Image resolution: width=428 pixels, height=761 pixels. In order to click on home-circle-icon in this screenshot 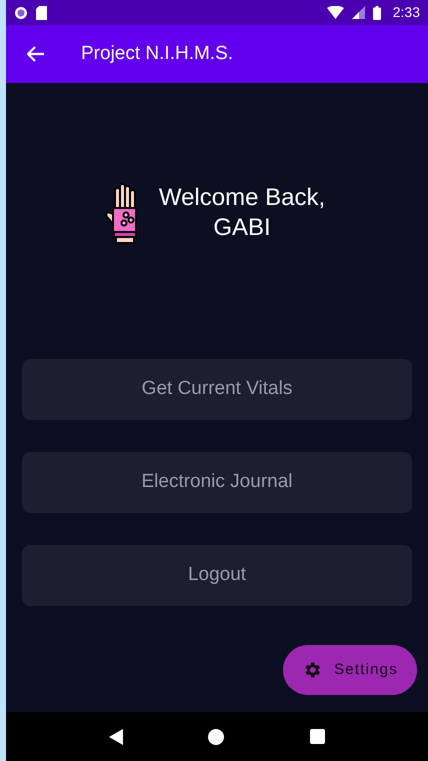, I will do `click(216, 736)`.